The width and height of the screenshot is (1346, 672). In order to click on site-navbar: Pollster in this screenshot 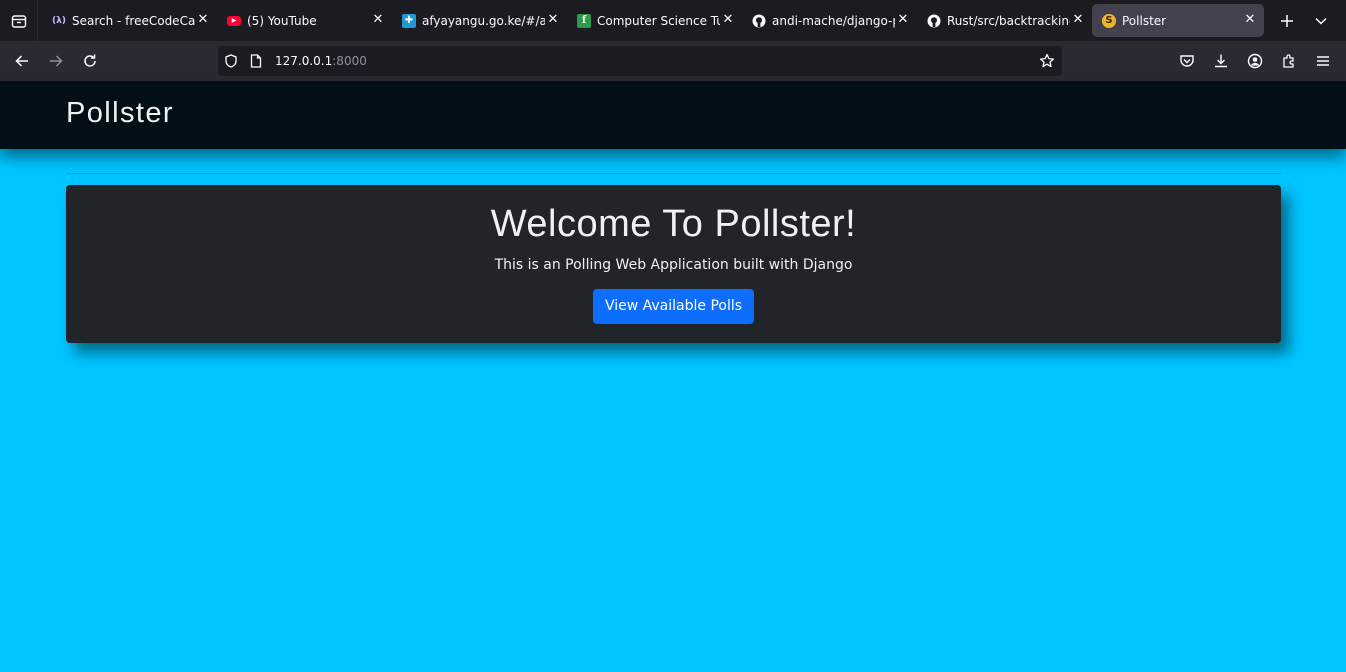, I will do `click(673, 115)`.